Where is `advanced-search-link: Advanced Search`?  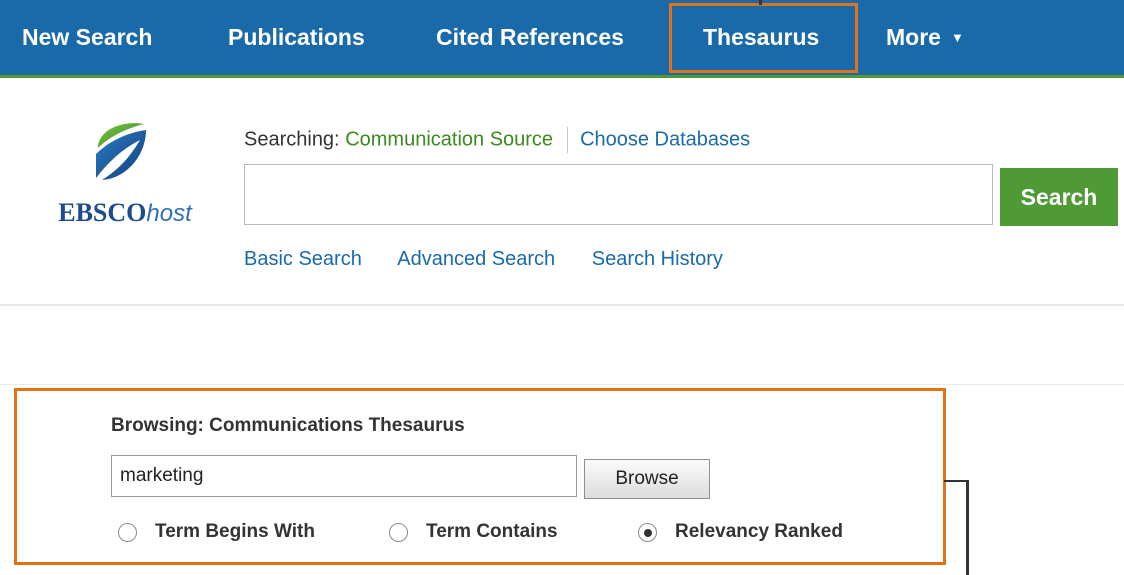
advanced-search-link: Advanced Search is located at coordinates (476, 259).